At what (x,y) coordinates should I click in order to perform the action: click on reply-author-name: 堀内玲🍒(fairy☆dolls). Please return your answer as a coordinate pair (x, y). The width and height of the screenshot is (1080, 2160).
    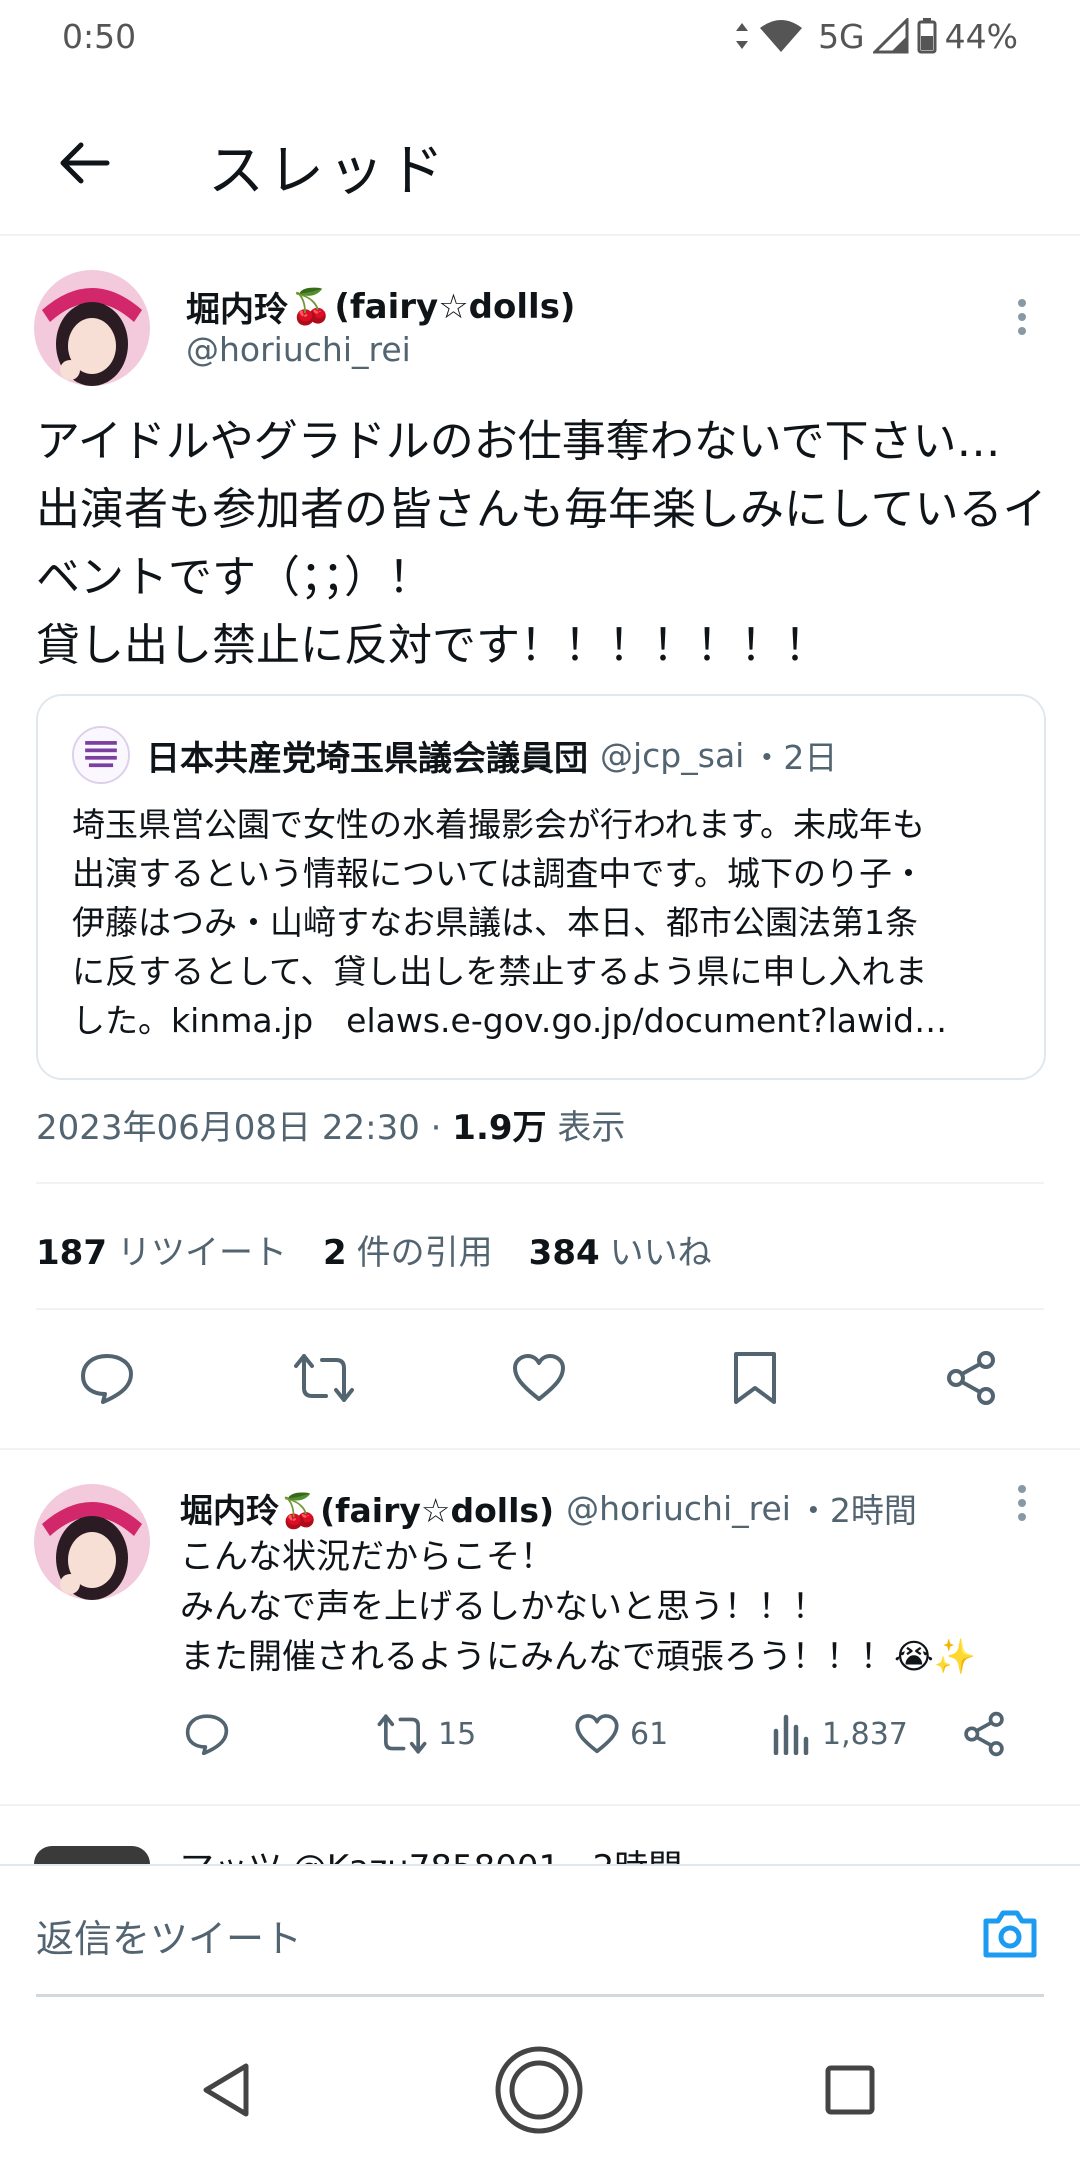
    Looking at the image, I should click on (367, 1508).